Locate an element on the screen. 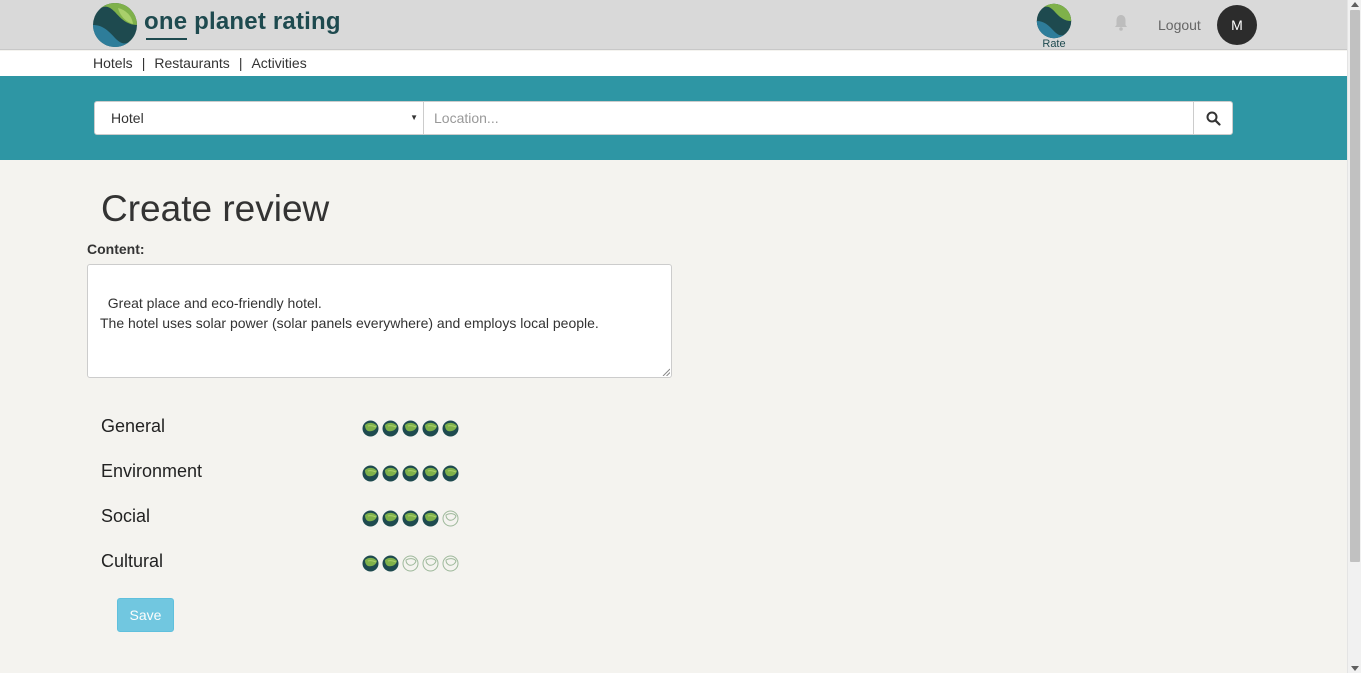 The height and width of the screenshot is (673, 1361). brand-underline is located at coordinates (166, 39).